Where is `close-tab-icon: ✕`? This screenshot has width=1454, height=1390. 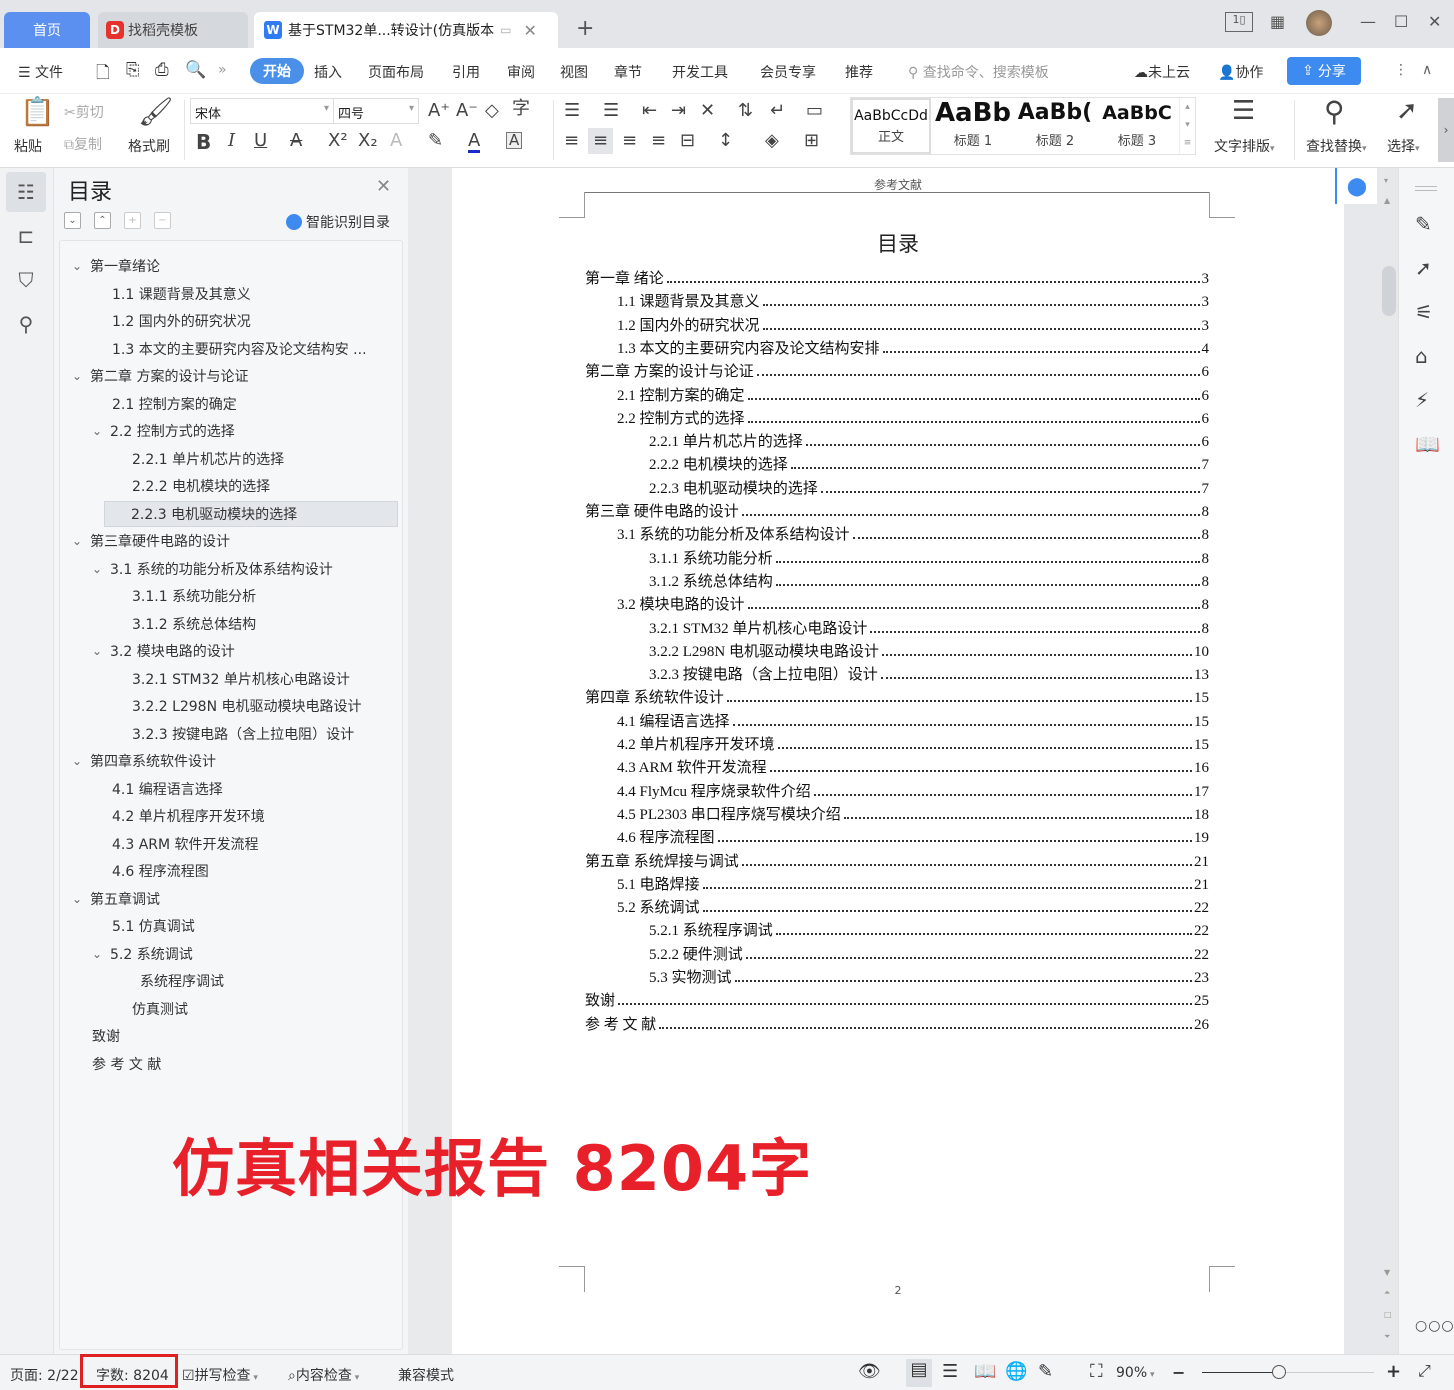
close-tab-icon: ✕ is located at coordinates (530, 30).